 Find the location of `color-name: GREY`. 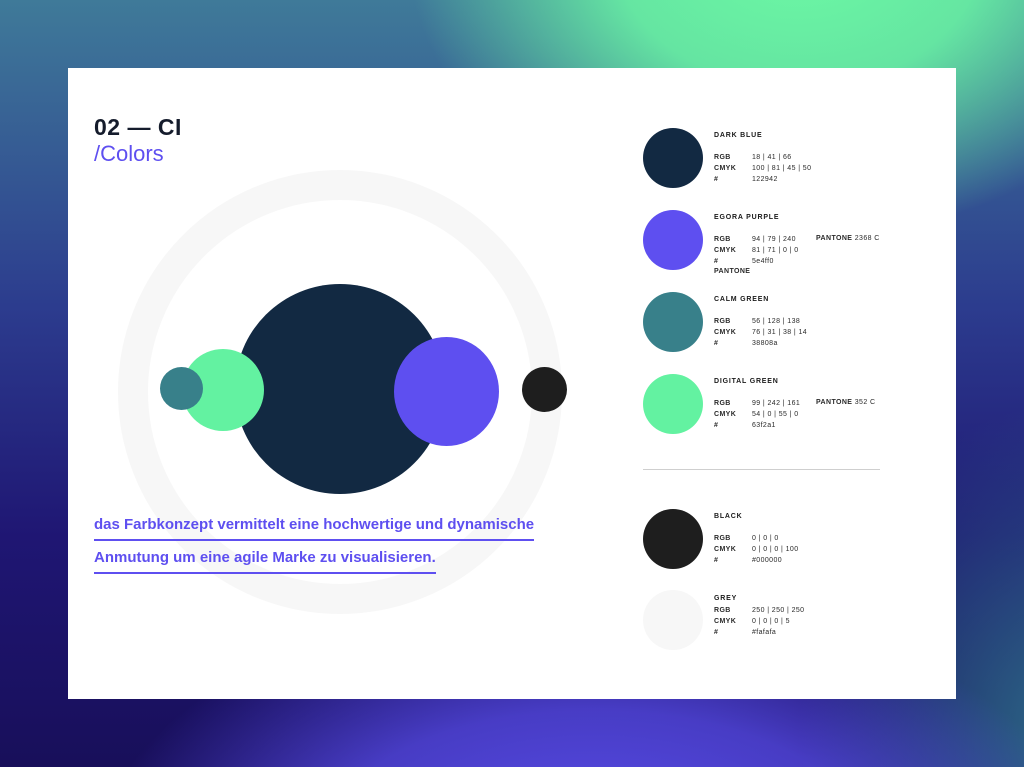

color-name: GREY is located at coordinates (726, 598).